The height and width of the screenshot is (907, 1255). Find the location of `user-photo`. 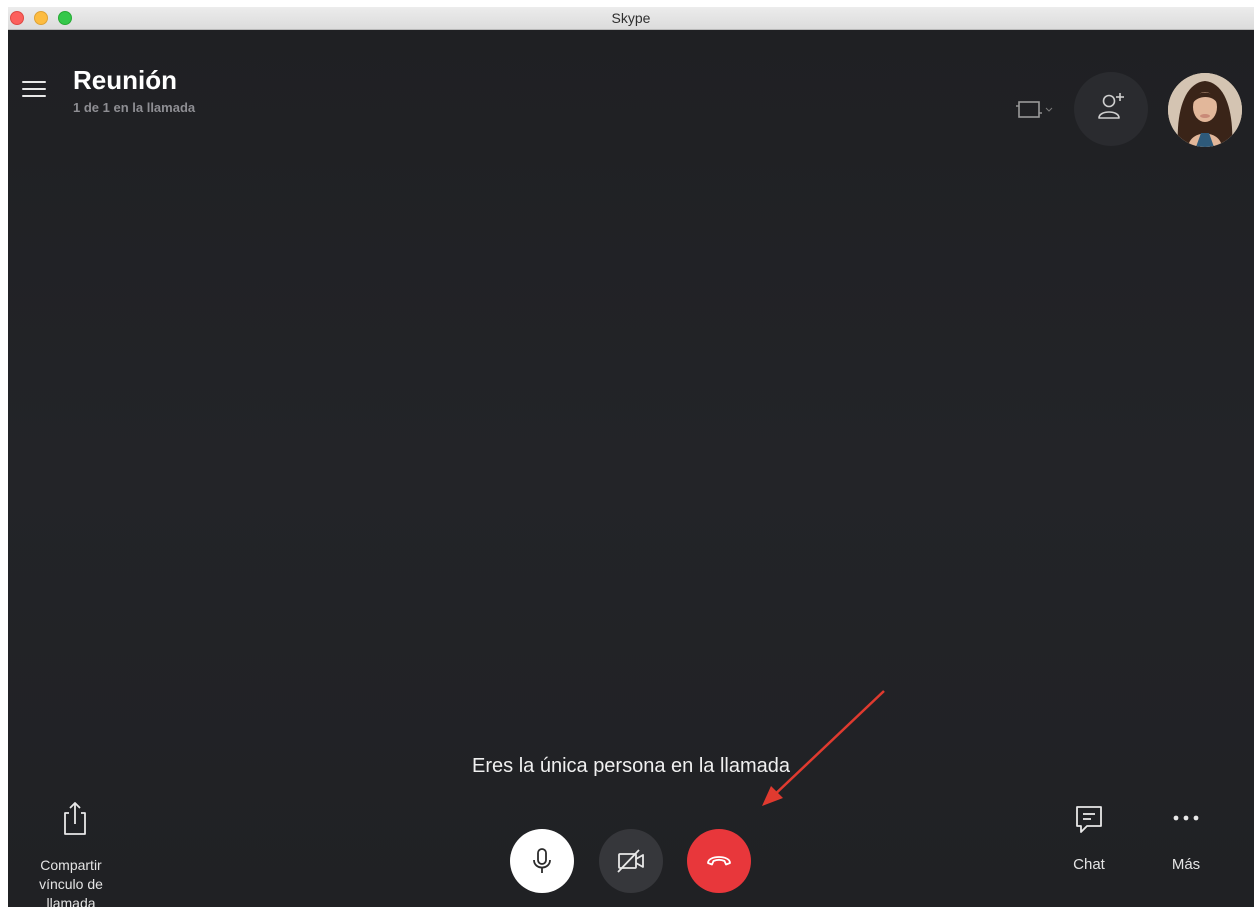

user-photo is located at coordinates (1205, 110).